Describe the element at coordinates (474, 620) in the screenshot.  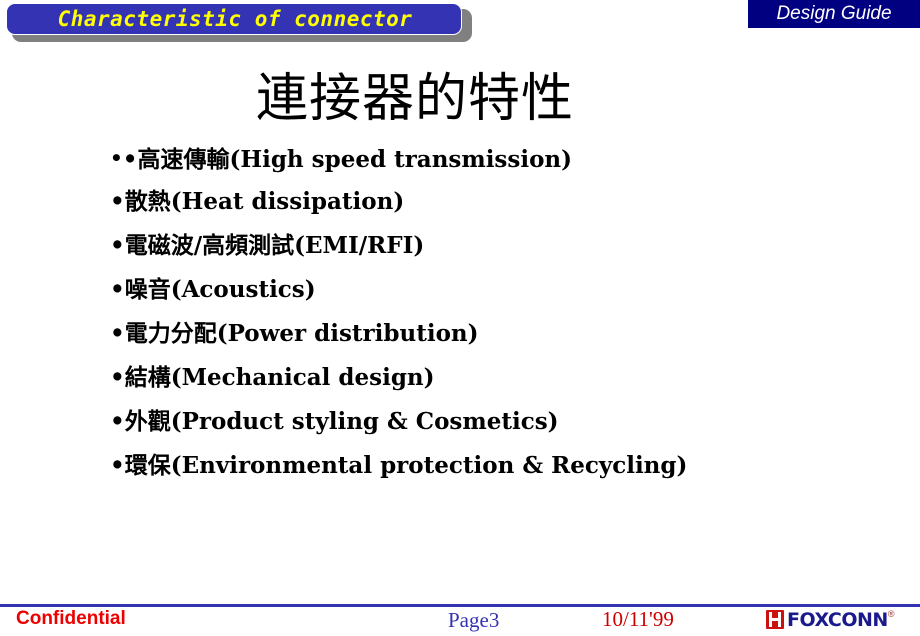
I see `page-number-label: Page3` at that location.